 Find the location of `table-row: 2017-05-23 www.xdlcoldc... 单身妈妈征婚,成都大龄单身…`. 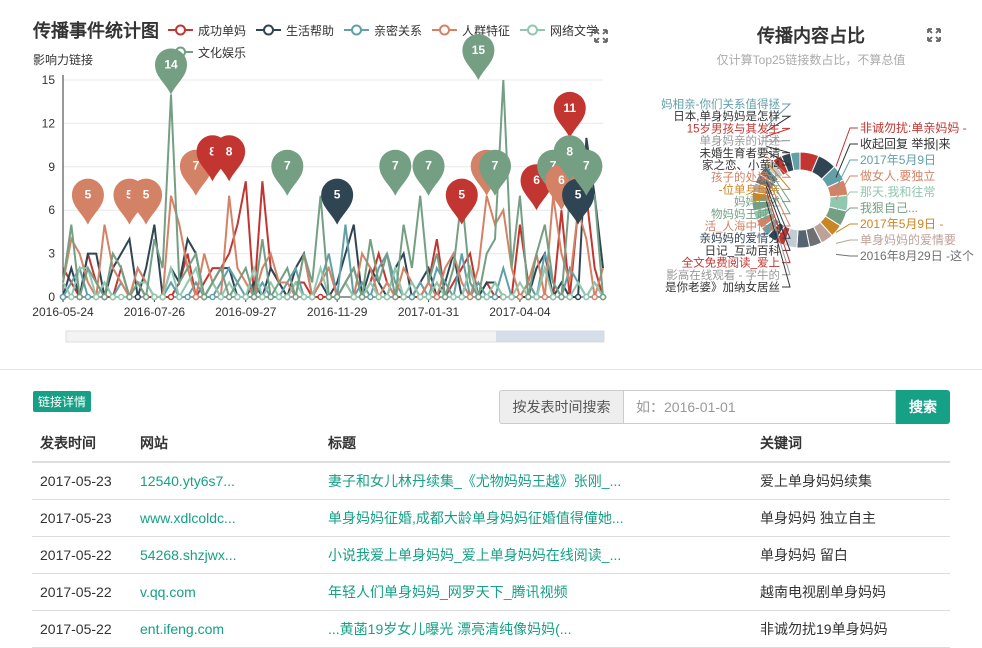

table-row: 2017-05-23 www.xdlcoldc... 单身妈妈征婚,成都大龄单身… is located at coordinates (491, 518).